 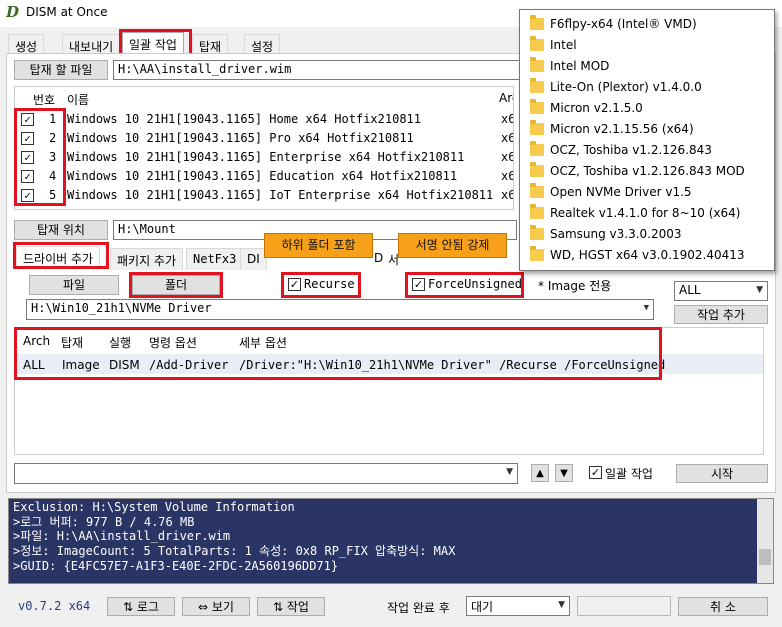 What do you see at coordinates (580, 66) in the screenshot?
I see `menu-item-label: Intel MOD` at bounding box center [580, 66].